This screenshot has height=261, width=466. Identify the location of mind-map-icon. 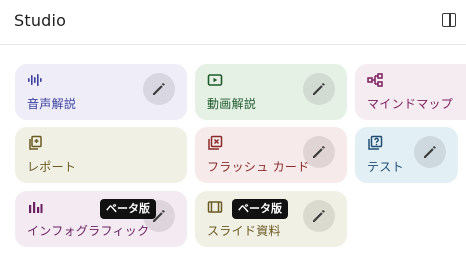
(375, 80).